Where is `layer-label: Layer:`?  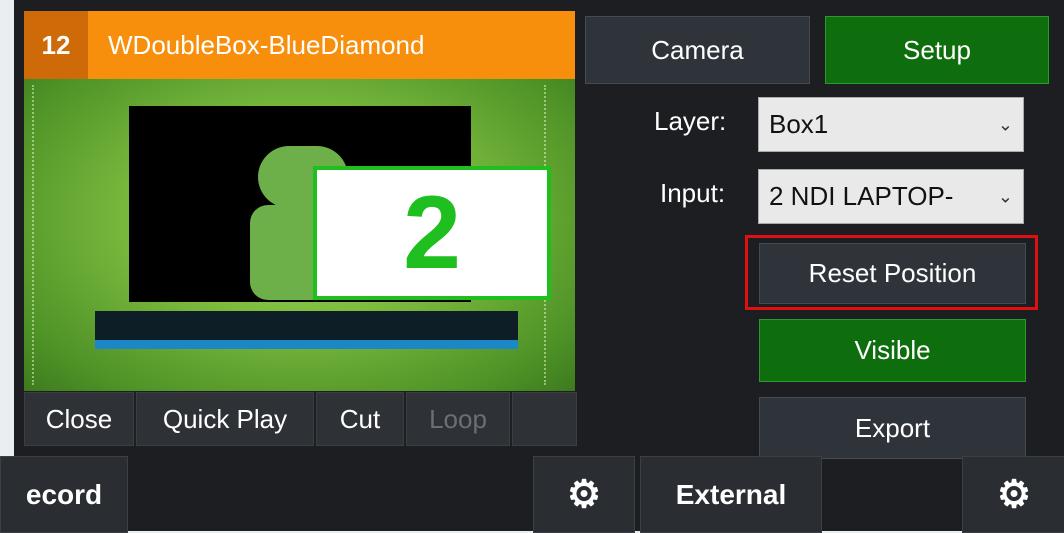 layer-label: Layer: is located at coordinates (690, 121).